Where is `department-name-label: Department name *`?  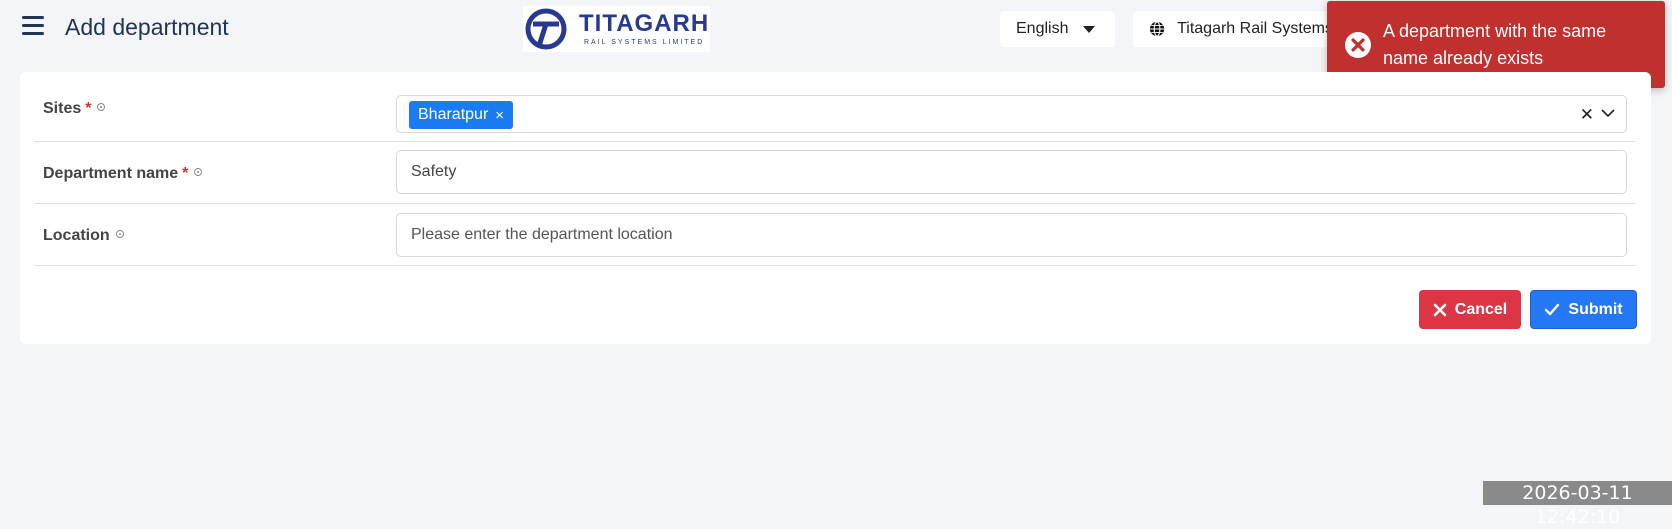
department-name-label: Department name * is located at coordinates (123, 174).